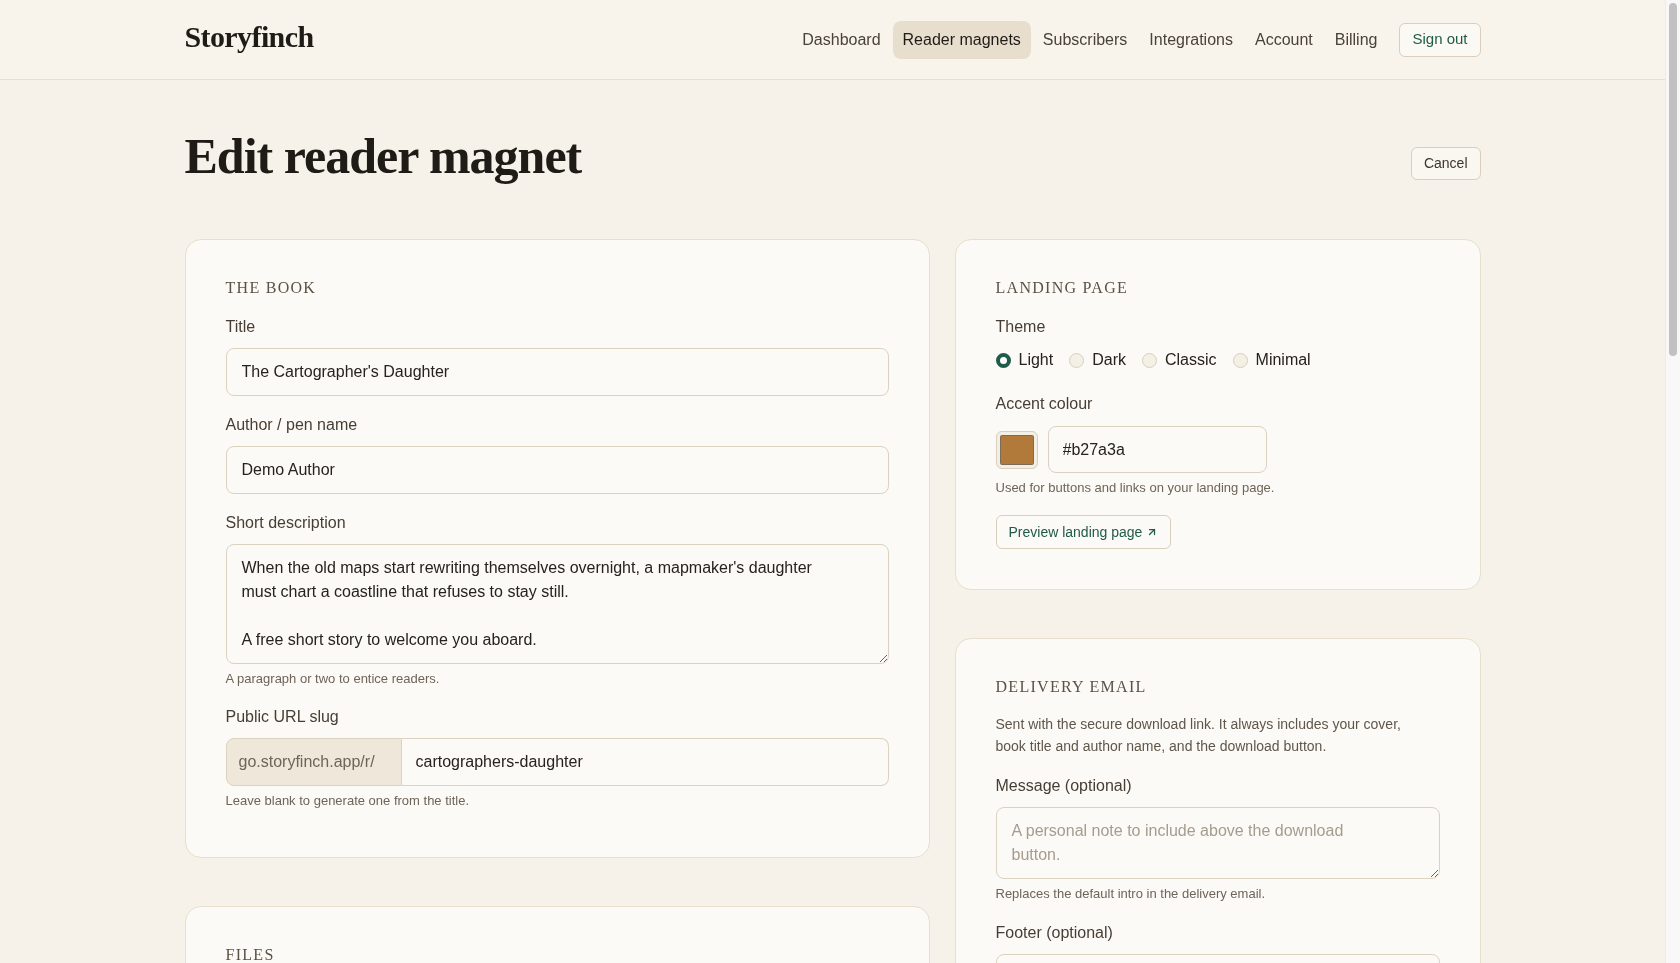 This screenshot has height=963, width=1680. I want to click on slug-input: cartographers-daughter, so click(645, 762).